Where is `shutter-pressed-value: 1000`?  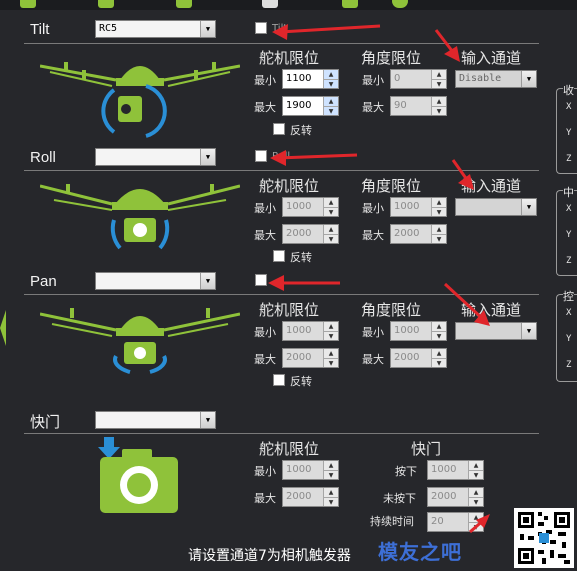 shutter-pressed-value: 1000 is located at coordinates (444, 469).